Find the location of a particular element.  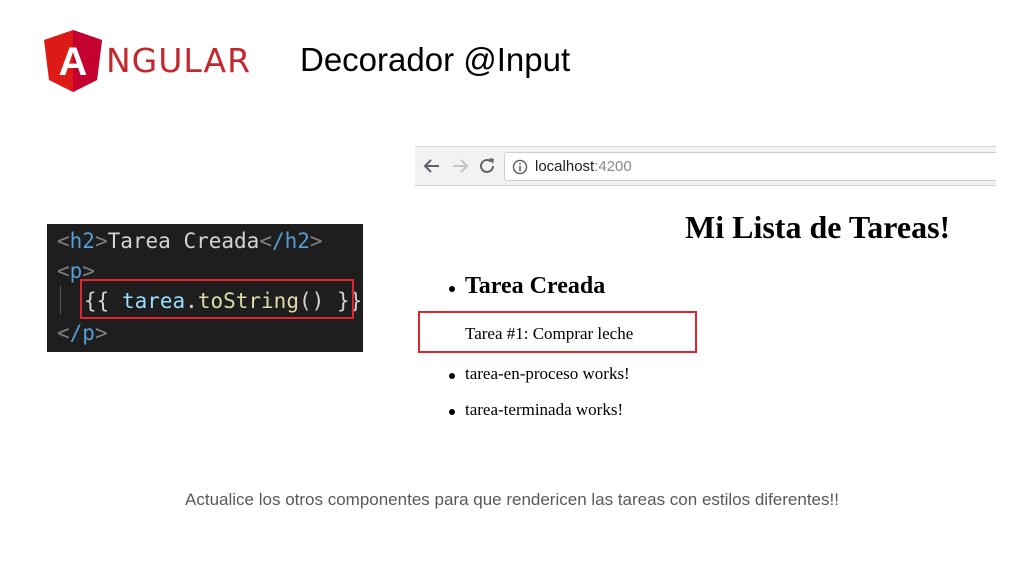

address-bar: localhost:4200 is located at coordinates (750, 166).